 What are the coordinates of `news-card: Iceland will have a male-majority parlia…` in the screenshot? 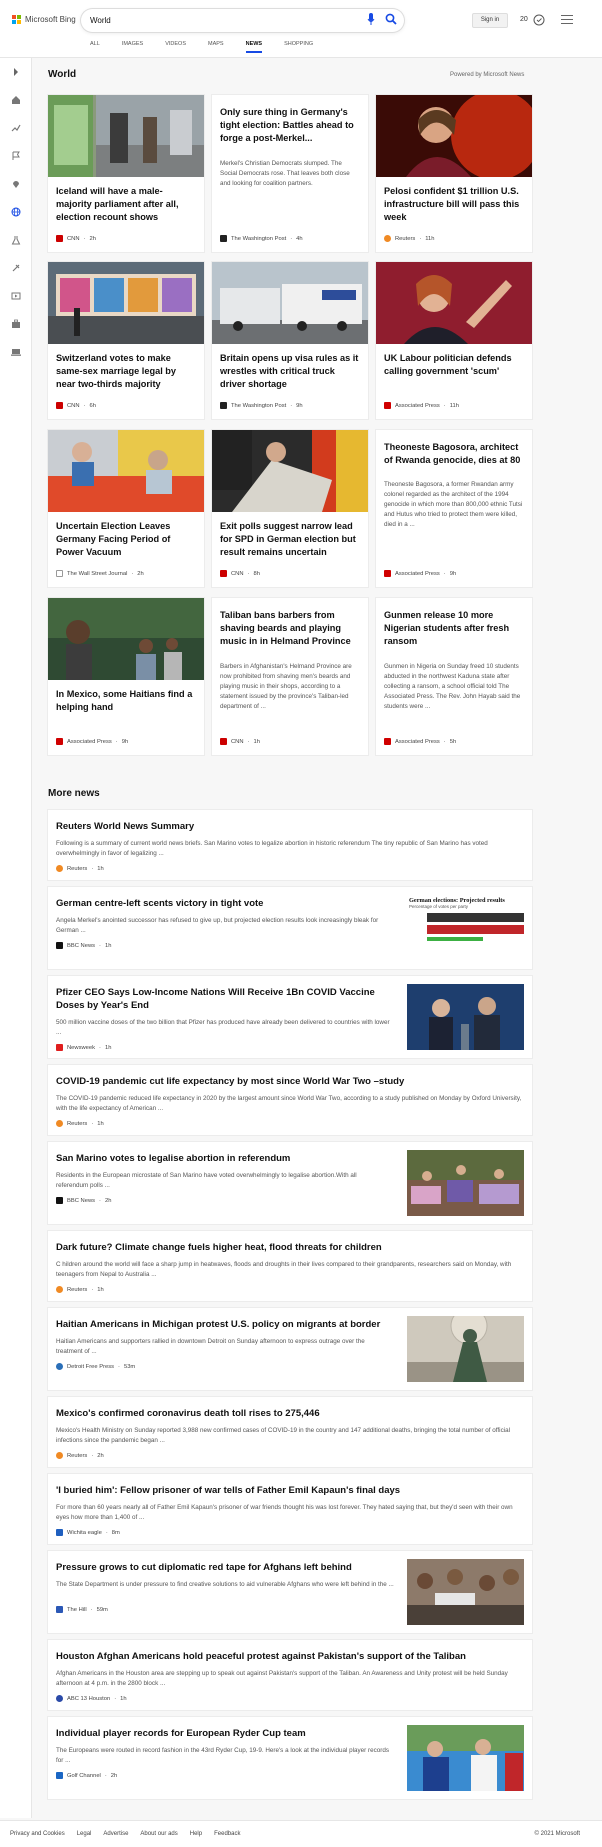 It's located at (126, 173).